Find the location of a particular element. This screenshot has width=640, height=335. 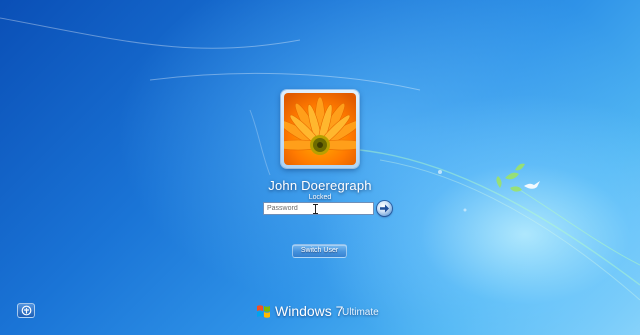

product-name: Windows 7 is located at coordinates (309, 311).